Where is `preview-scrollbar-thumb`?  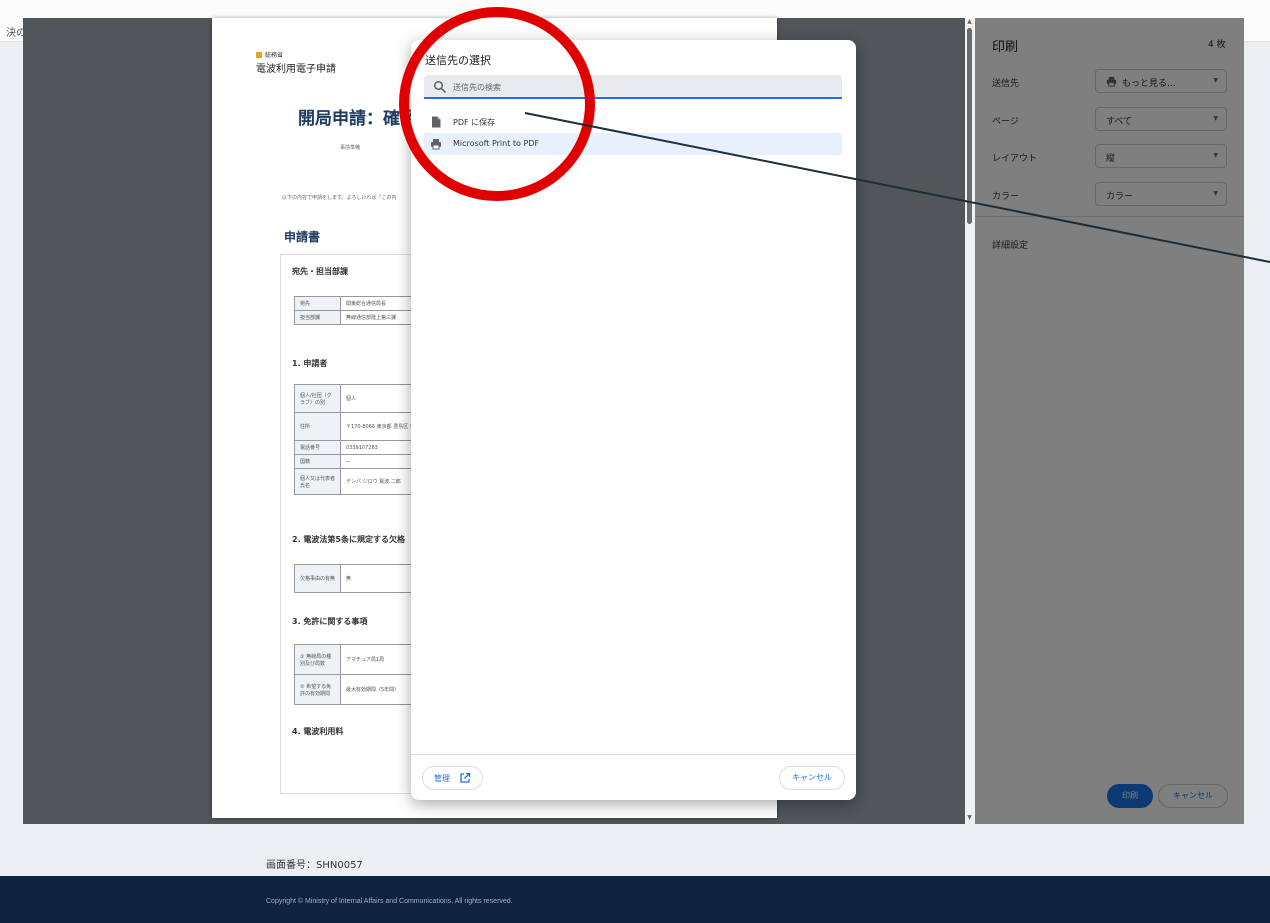
preview-scrollbar-thumb is located at coordinates (969, 126).